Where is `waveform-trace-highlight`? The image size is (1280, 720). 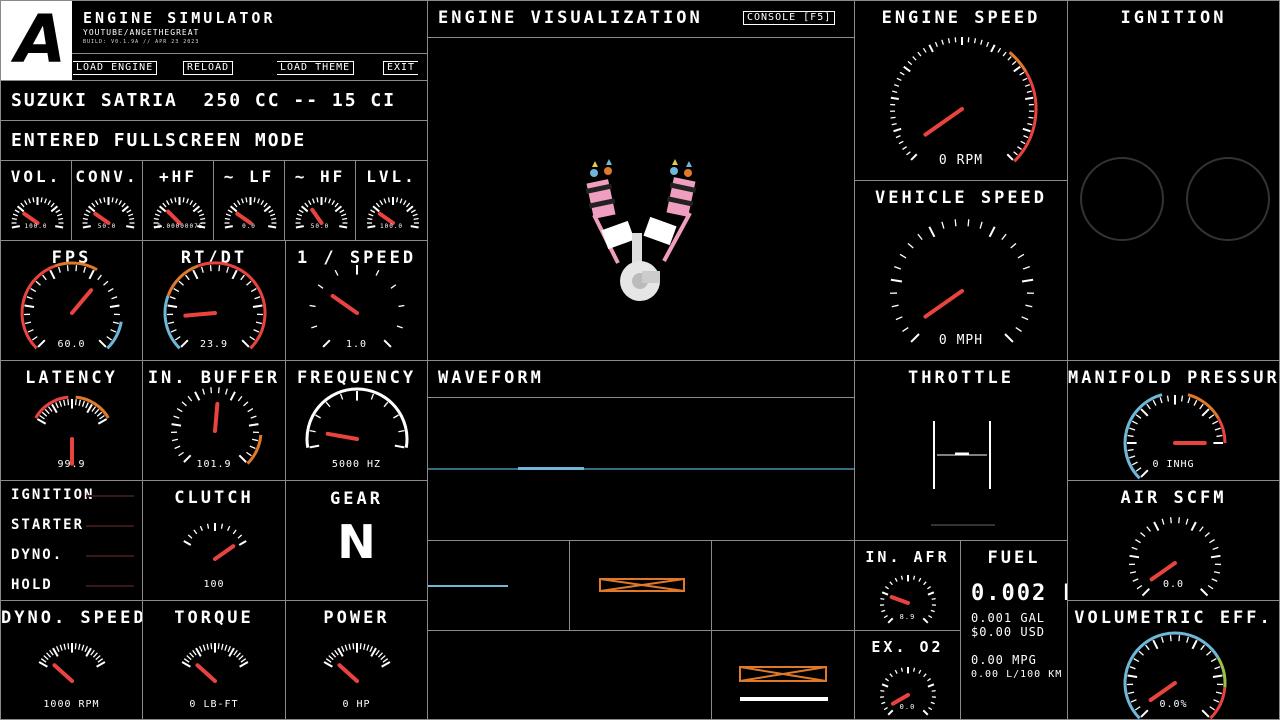 waveform-trace-highlight is located at coordinates (551, 468).